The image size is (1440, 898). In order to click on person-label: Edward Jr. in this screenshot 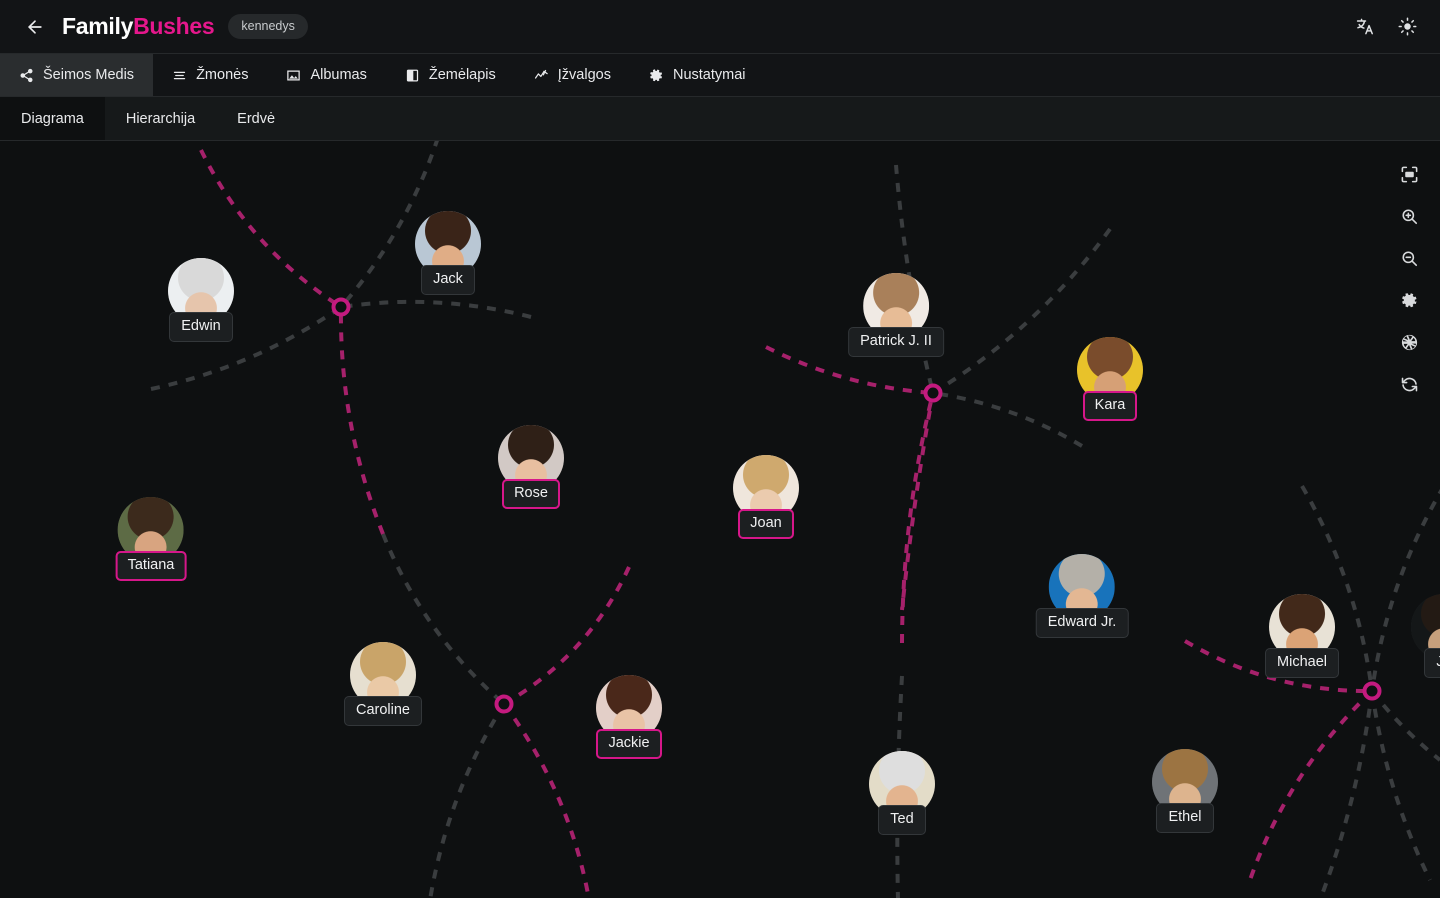, I will do `click(1082, 623)`.